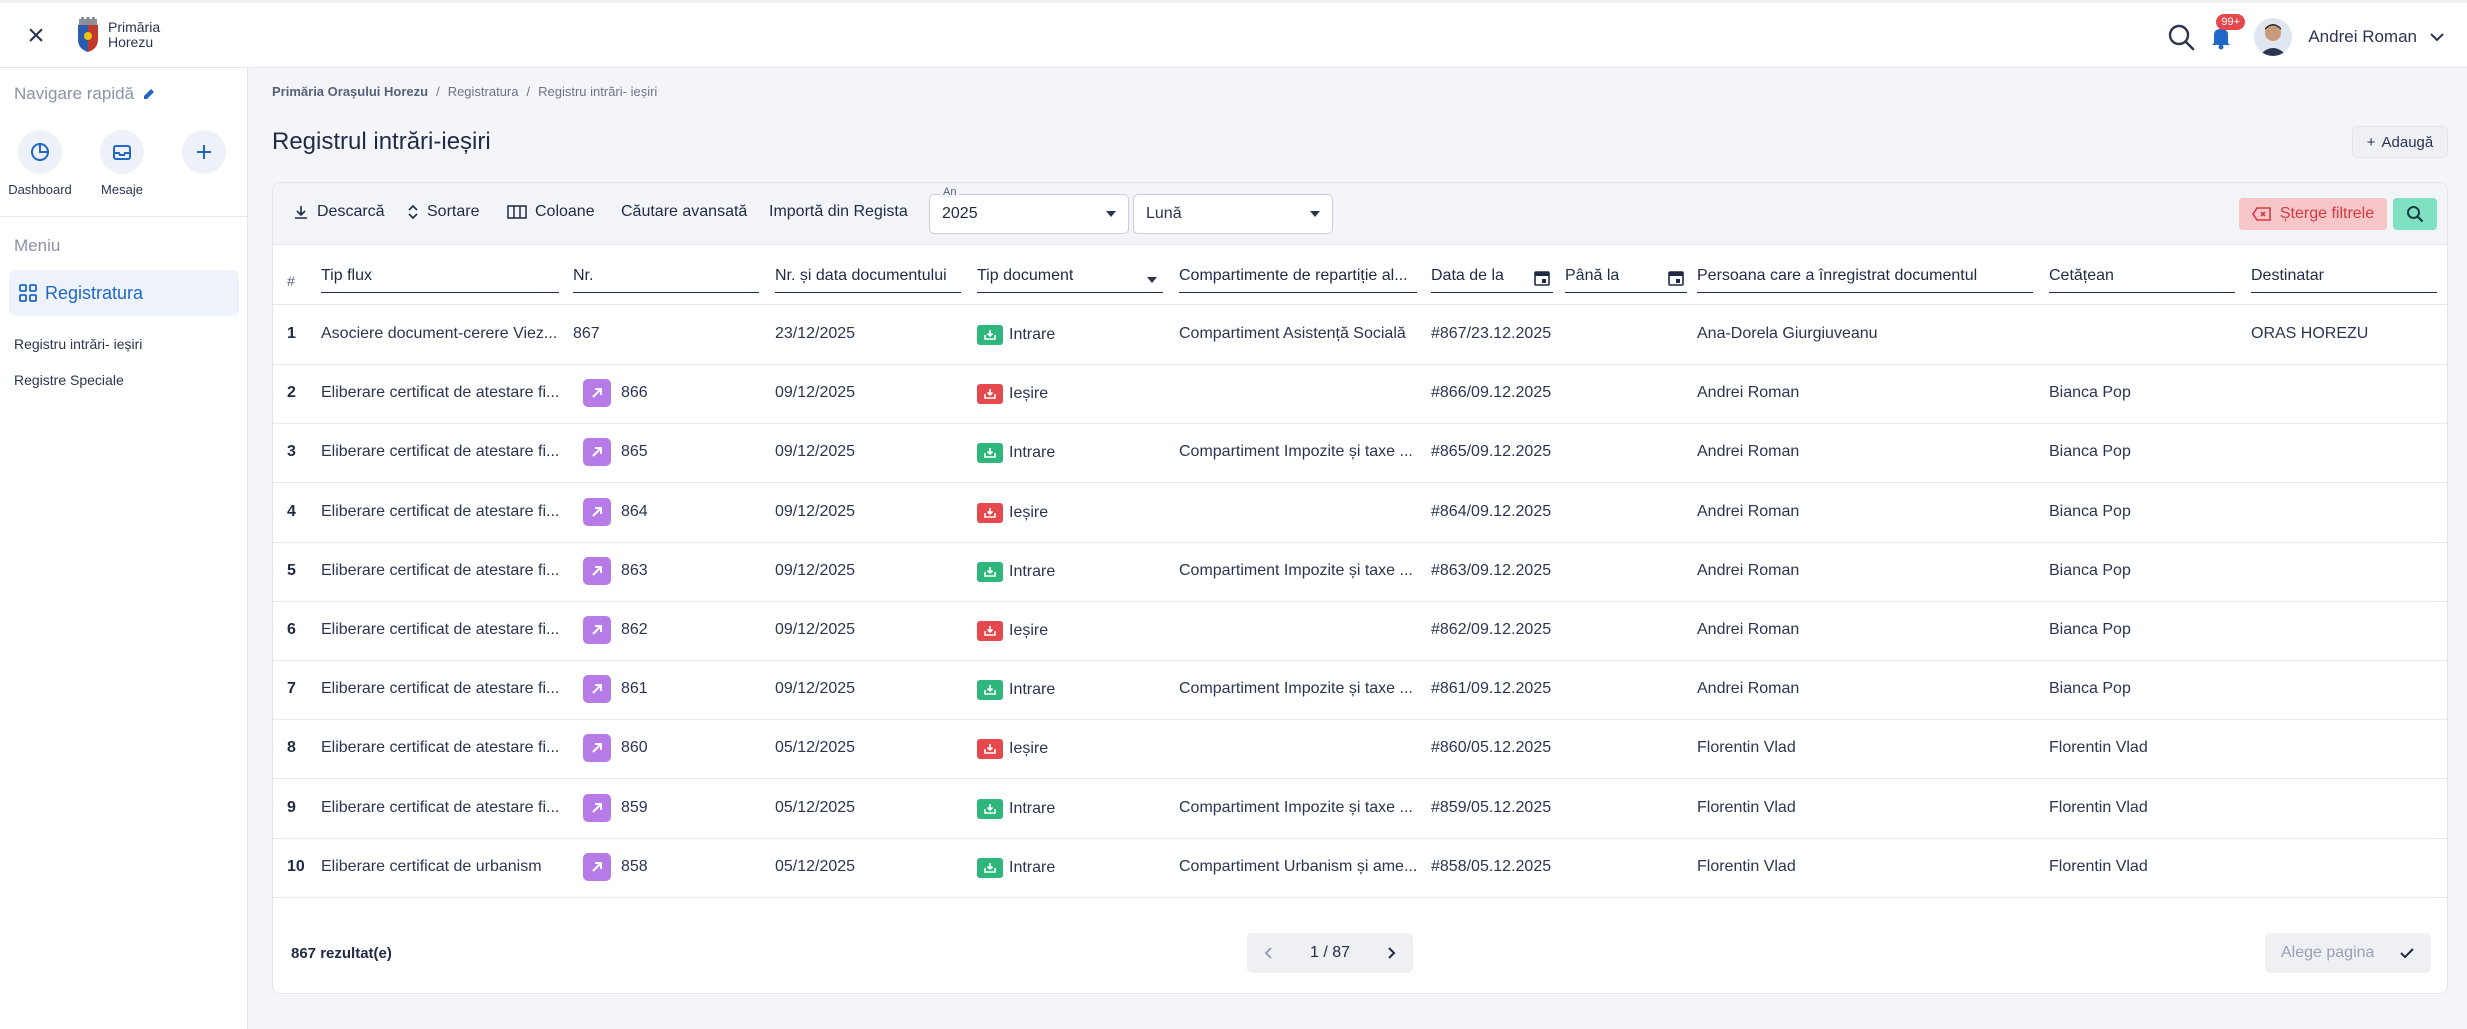 The height and width of the screenshot is (1029, 2467). I want to click on check-icon, so click(2407, 953).